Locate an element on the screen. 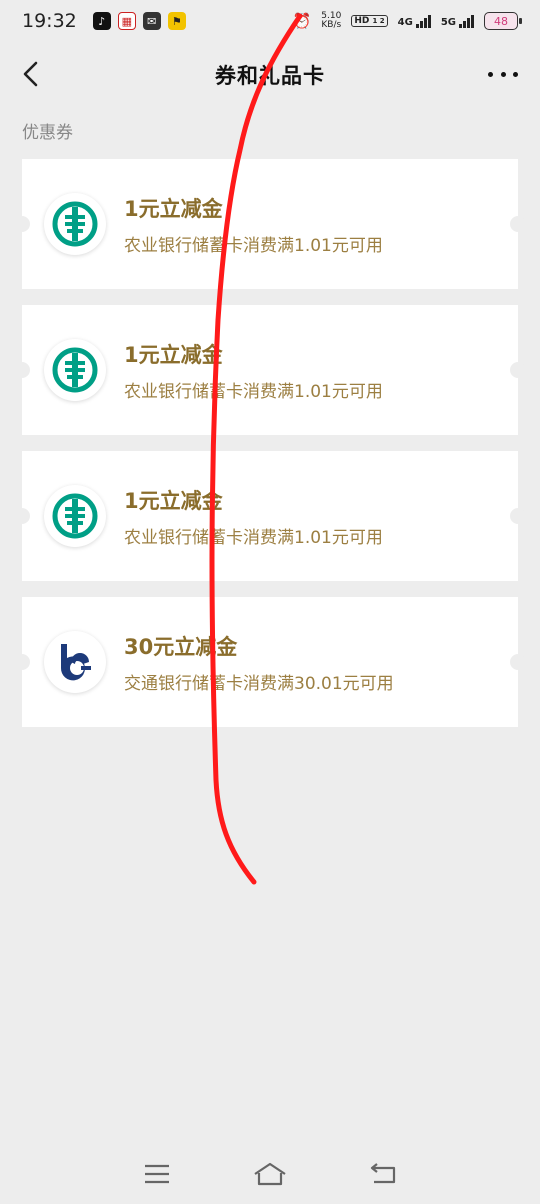 This screenshot has width=540, height=1204. signal-5g-icon: 5G is located at coordinates (457, 21).